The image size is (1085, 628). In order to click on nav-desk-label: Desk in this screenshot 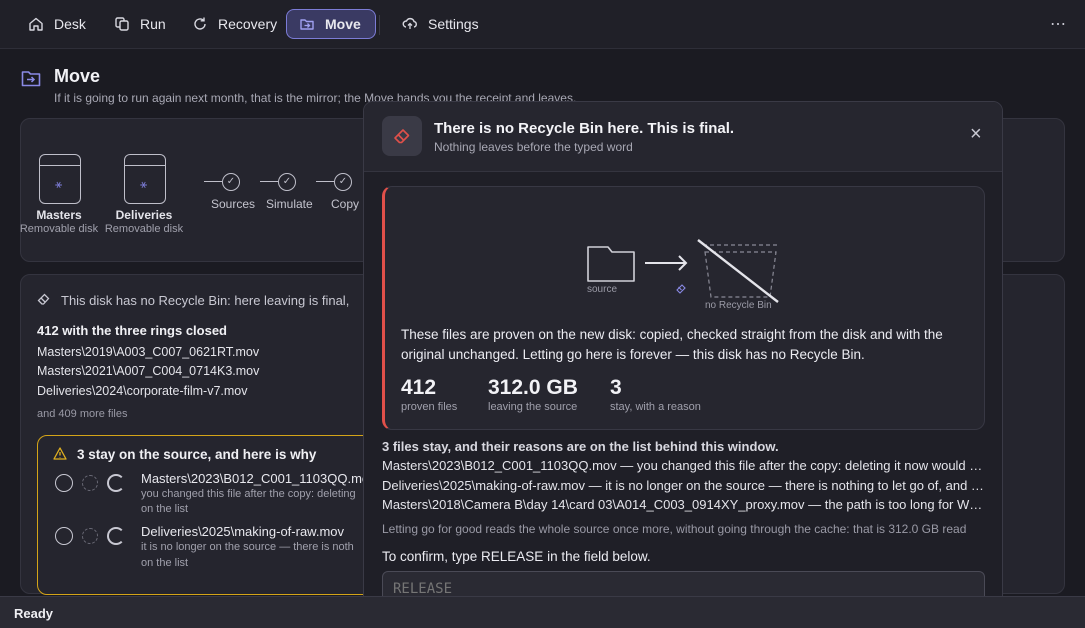, I will do `click(70, 24)`.